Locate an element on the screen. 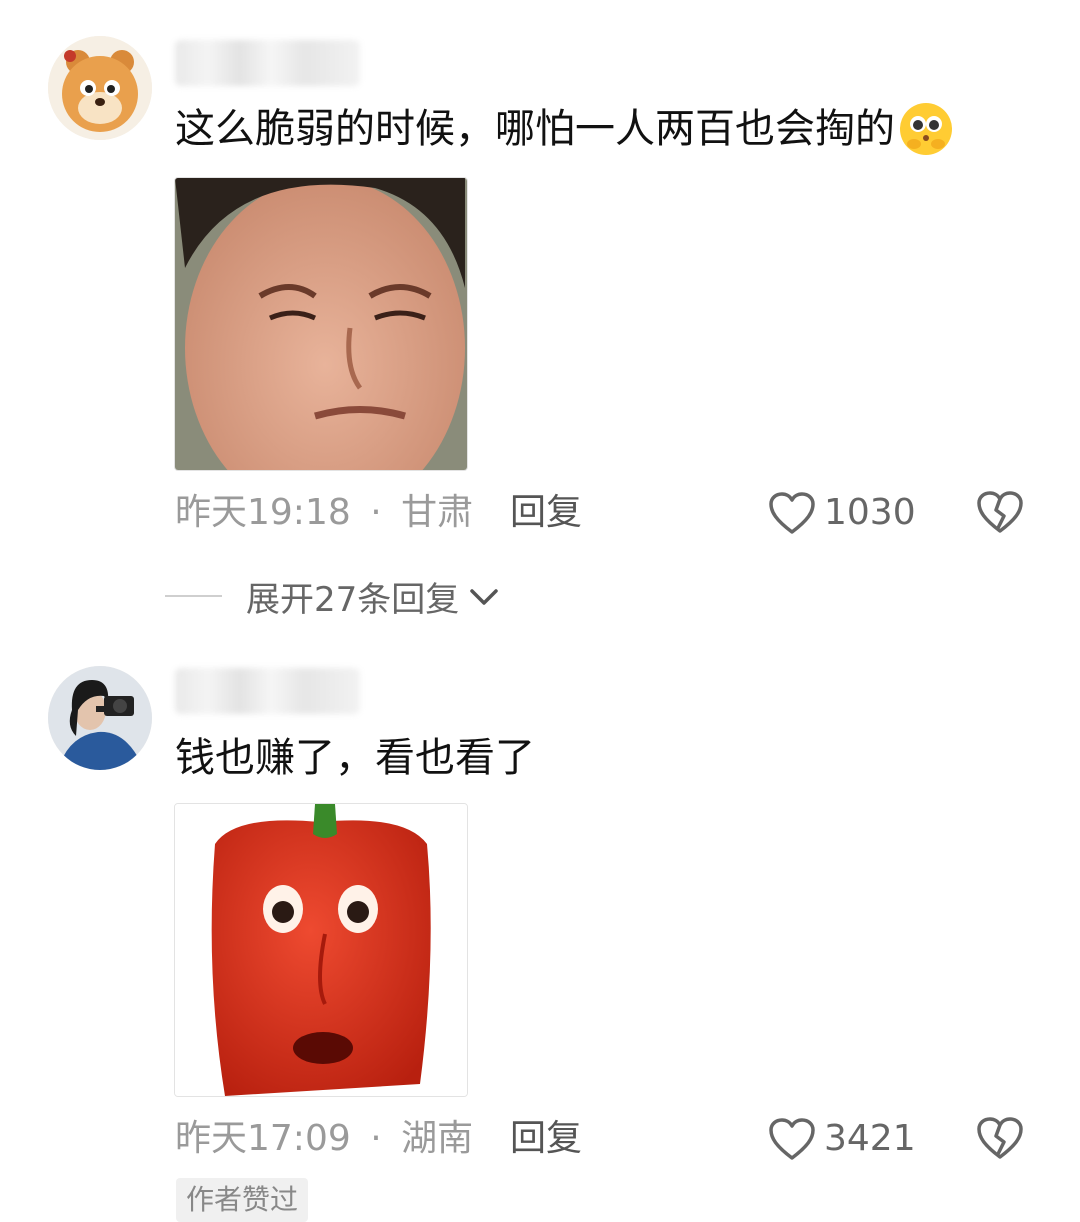 Image resolution: width=1080 pixels, height=1222 pixels. cartoon-bear-avatar-icon is located at coordinates (100, 88).